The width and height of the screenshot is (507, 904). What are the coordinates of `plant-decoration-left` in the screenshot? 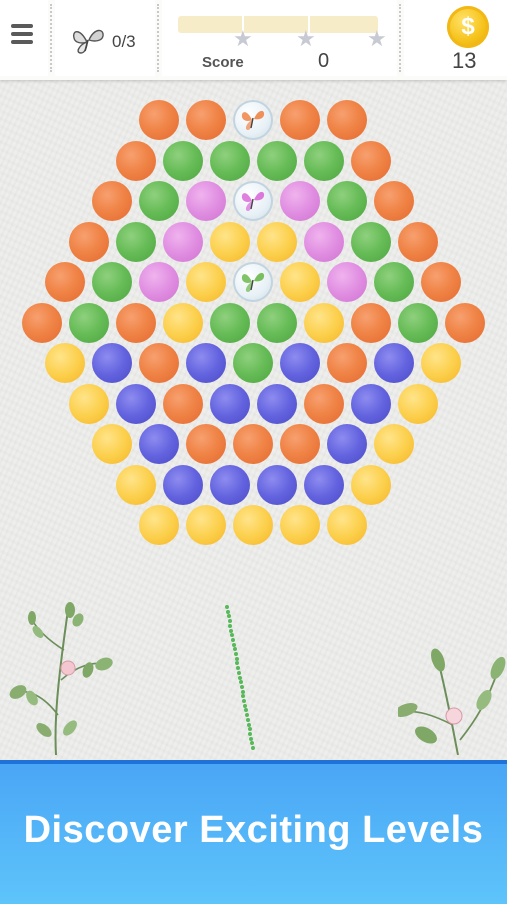 It's located at (61, 678).